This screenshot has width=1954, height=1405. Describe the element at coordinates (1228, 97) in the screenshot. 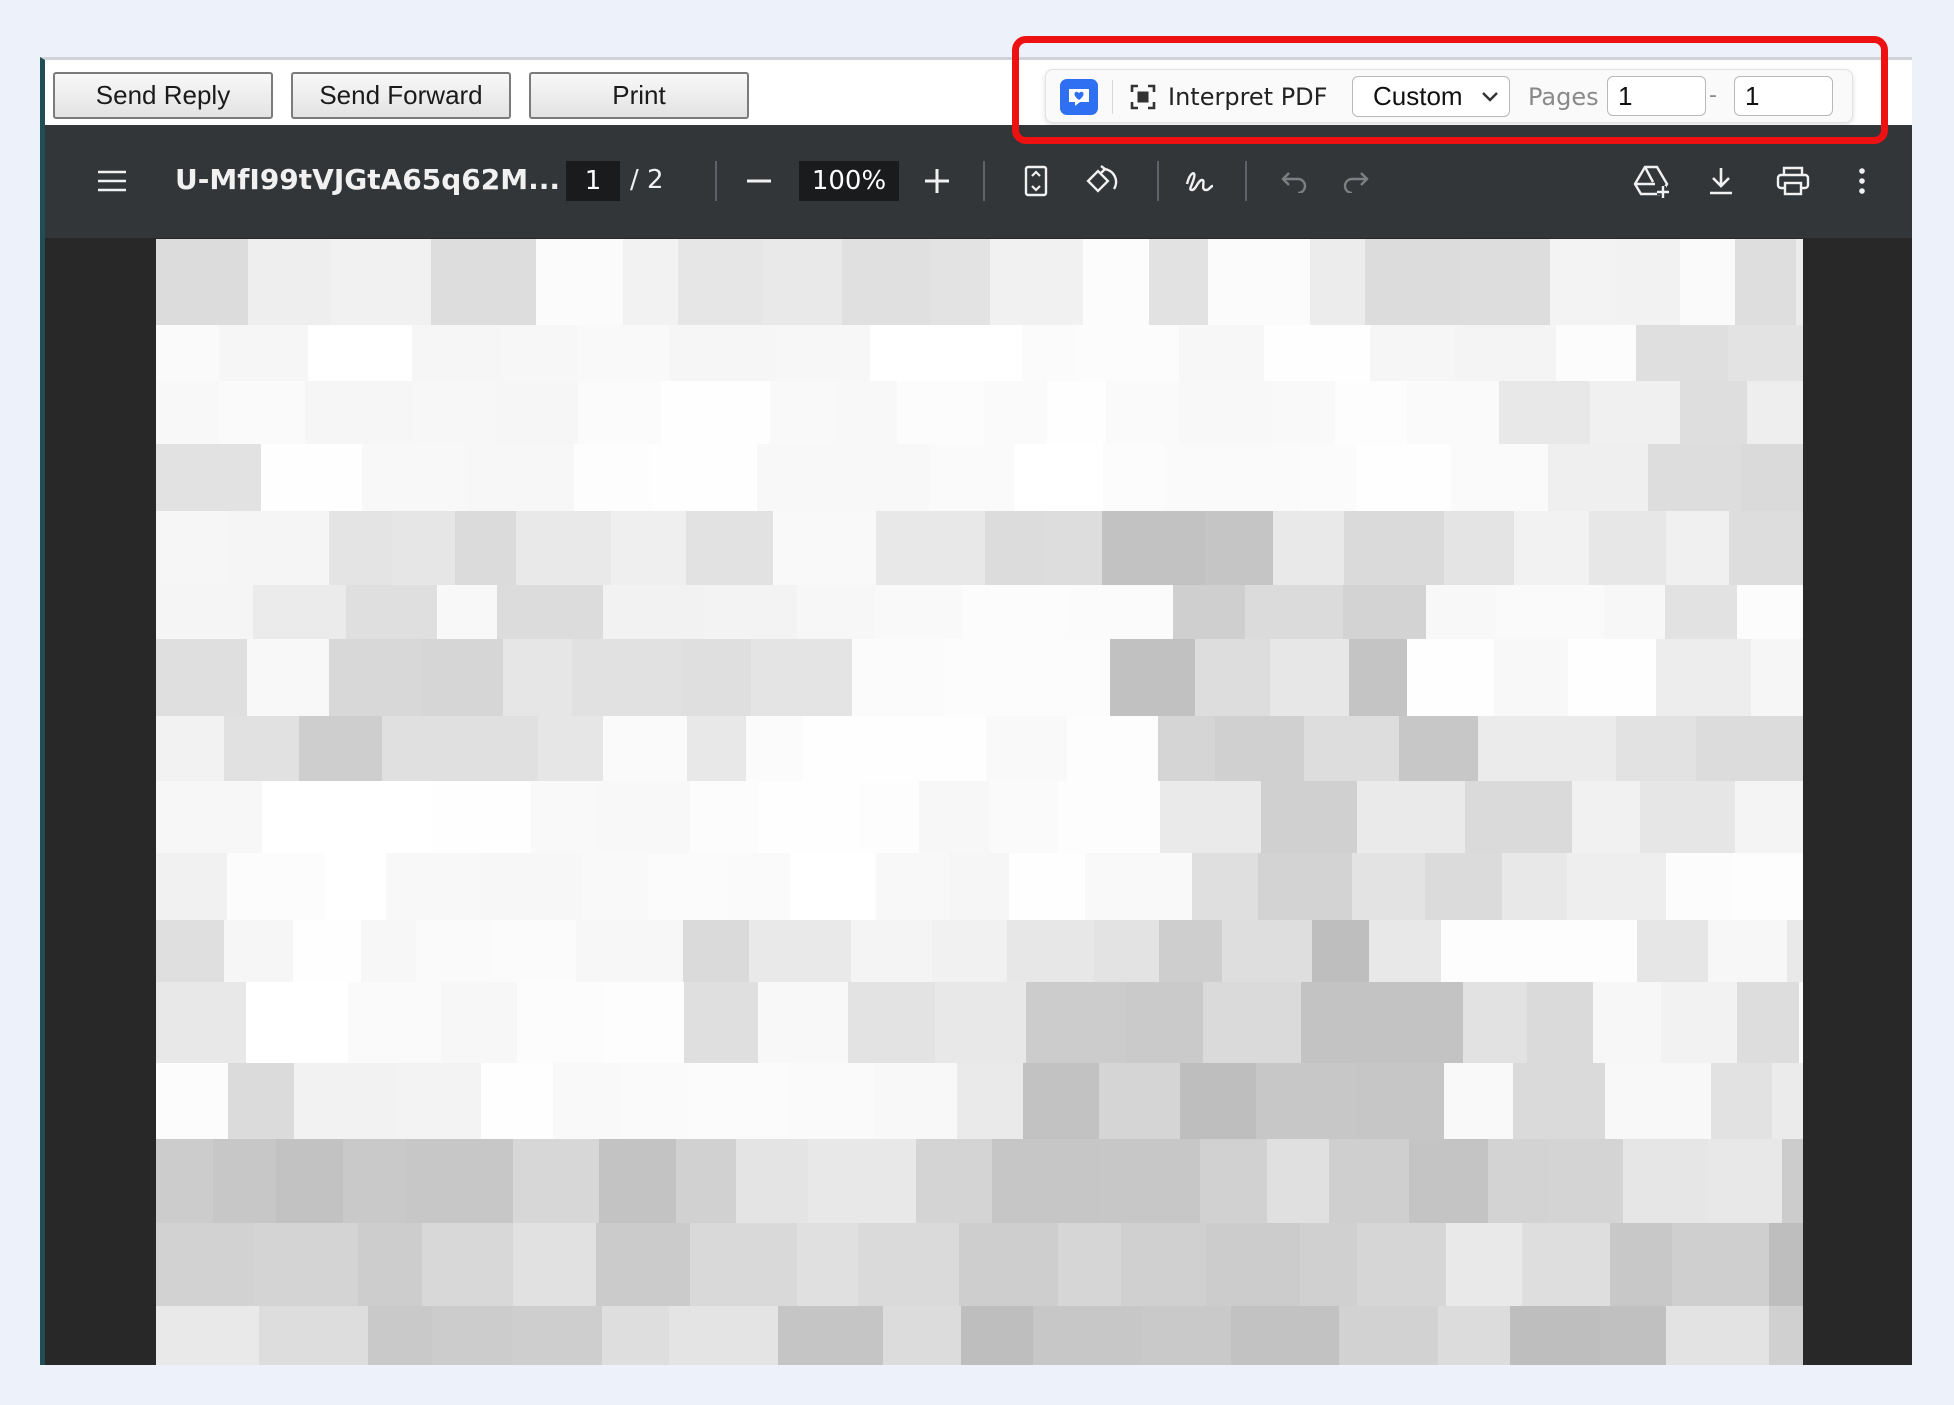

I see `interpret-pdf-button: Interpret PDF` at that location.